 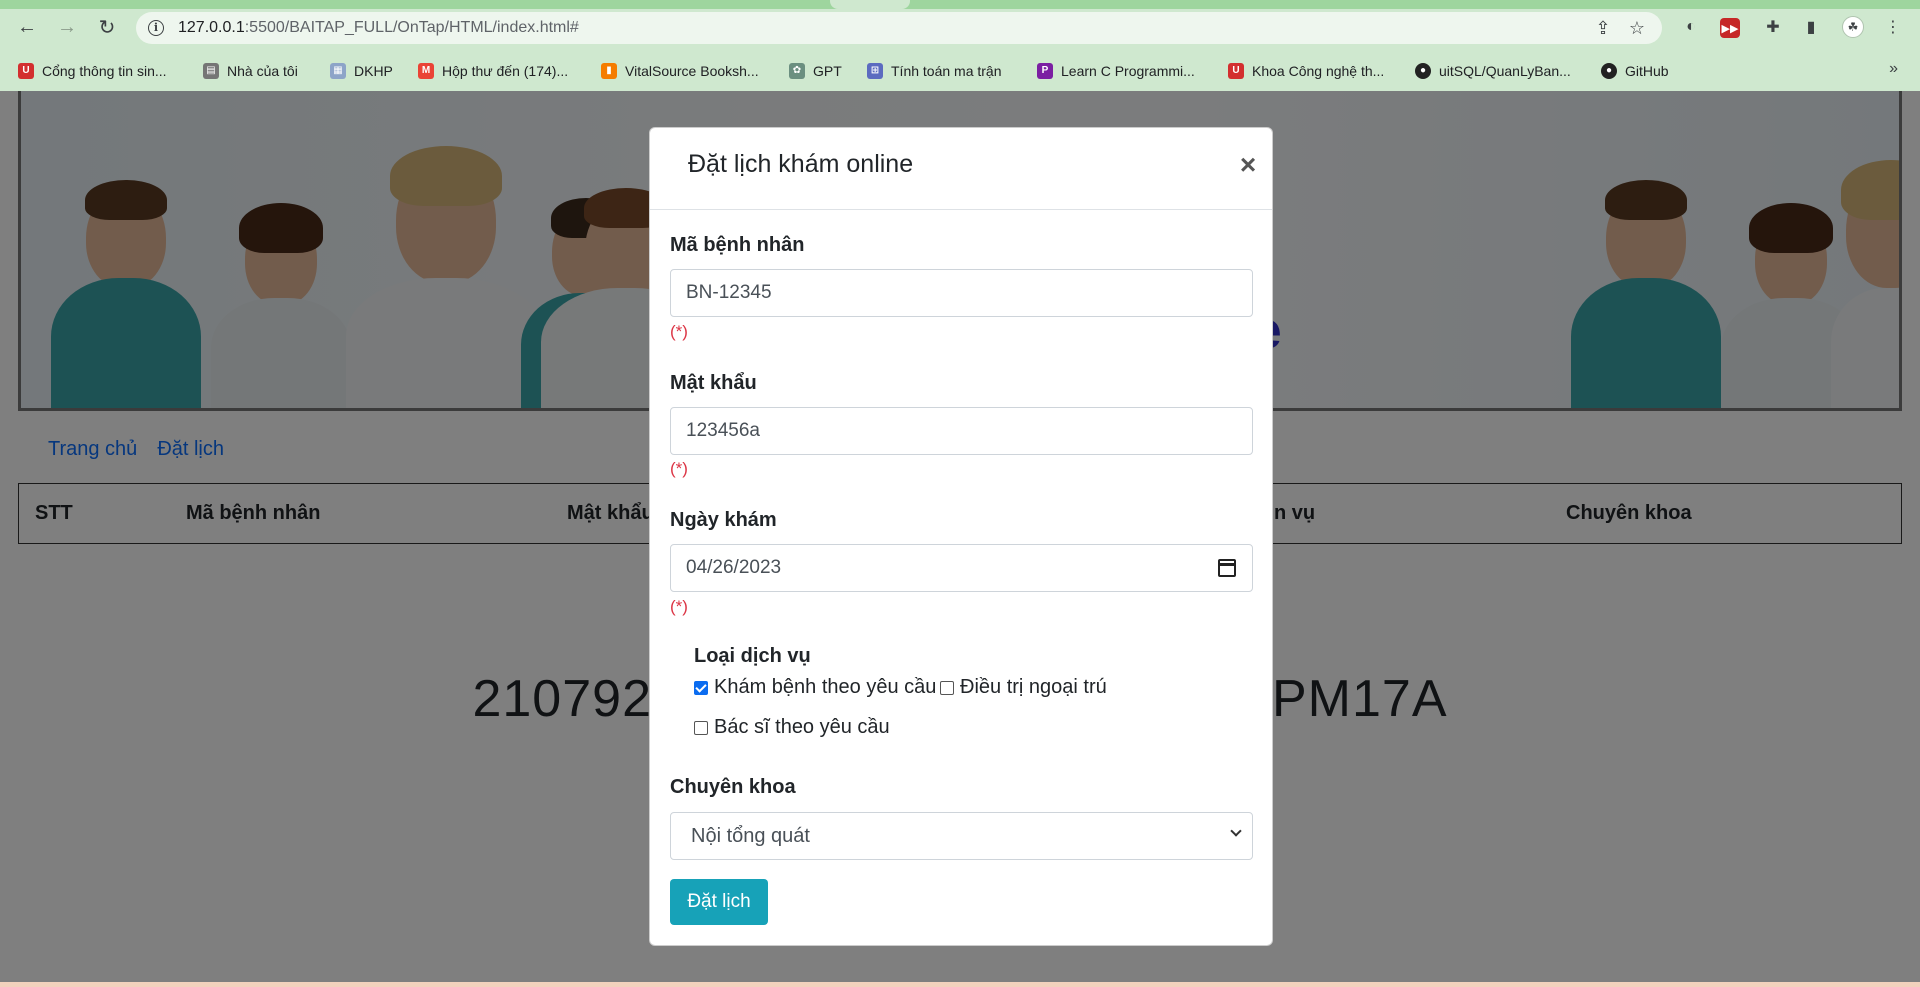 I want to click on service-option: Khám bệnh theo yêu cầu, so click(x=815, y=687).